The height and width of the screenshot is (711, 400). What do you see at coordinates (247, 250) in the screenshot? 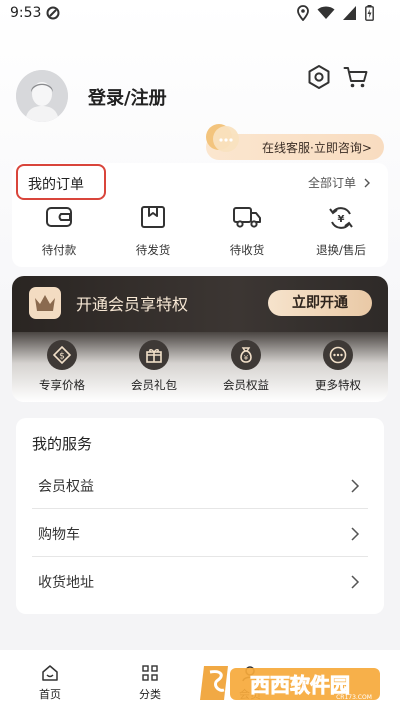
I see `order-pending-receipt-label: 待收货` at bounding box center [247, 250].